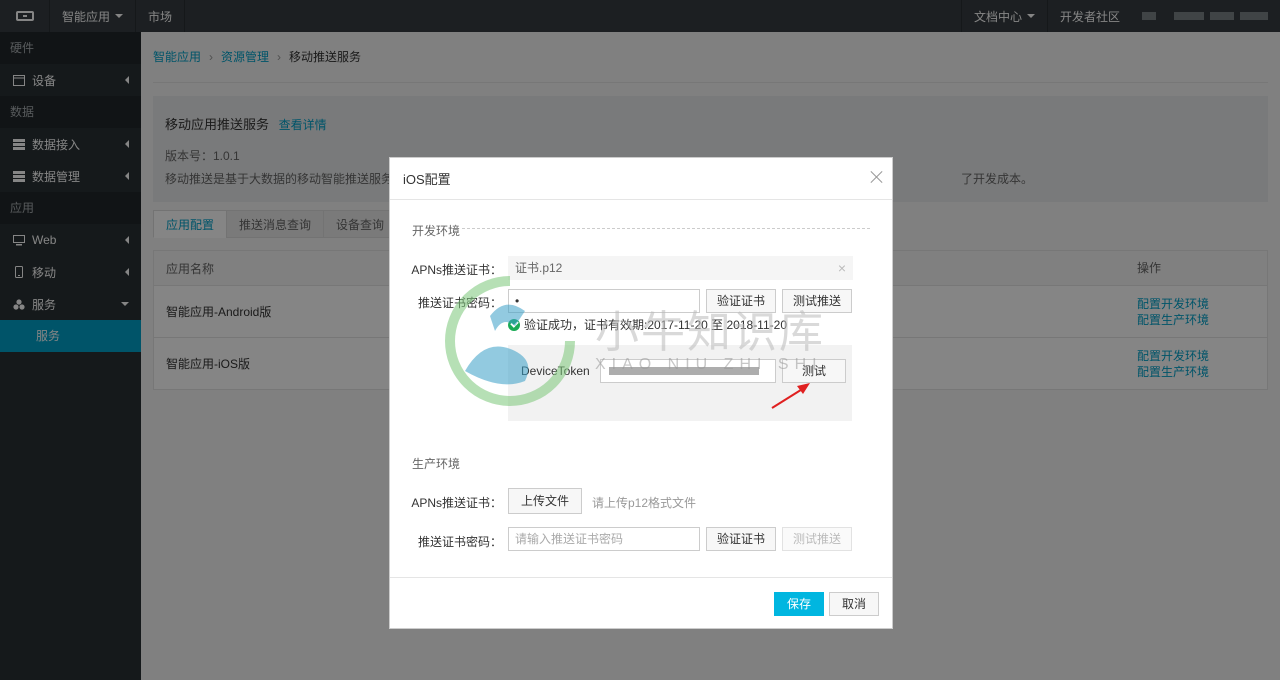 This screenshot has width=1280, height=680. What do you see at coordinates (436, 231) in the screenshot?
I see `dev-section-title: 开发环境` at bounding box center [436, 231].